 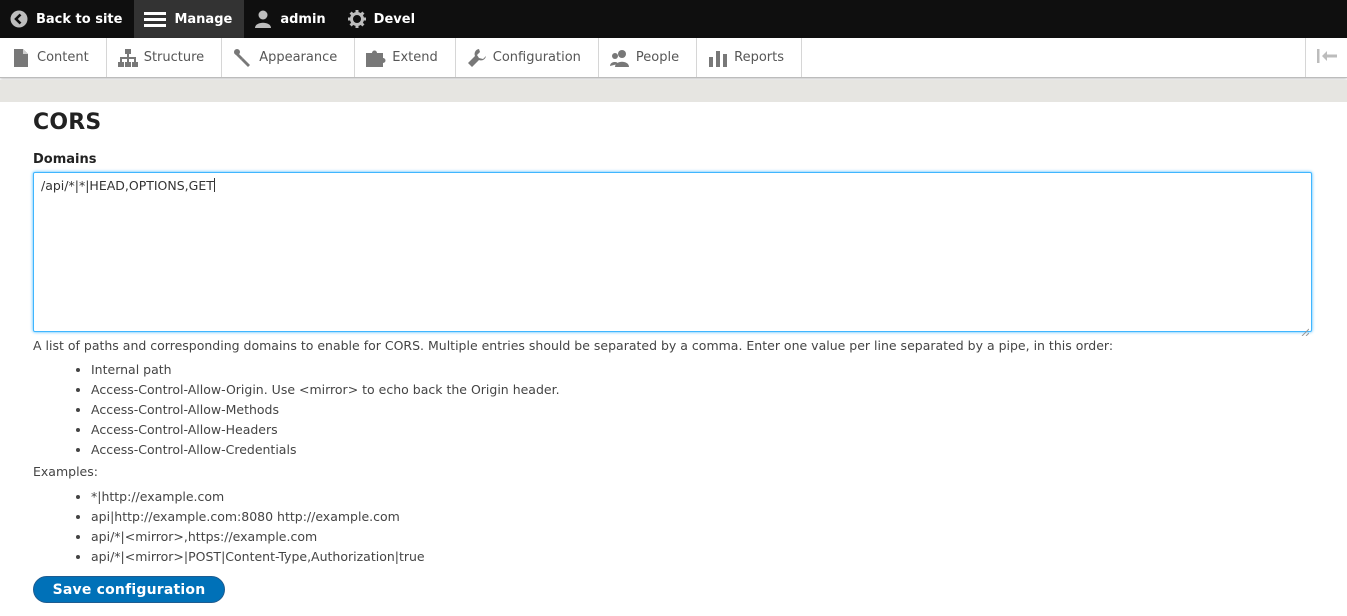 I want to click on save-configuration-button: Save configuration, so click(x=129, y=589).